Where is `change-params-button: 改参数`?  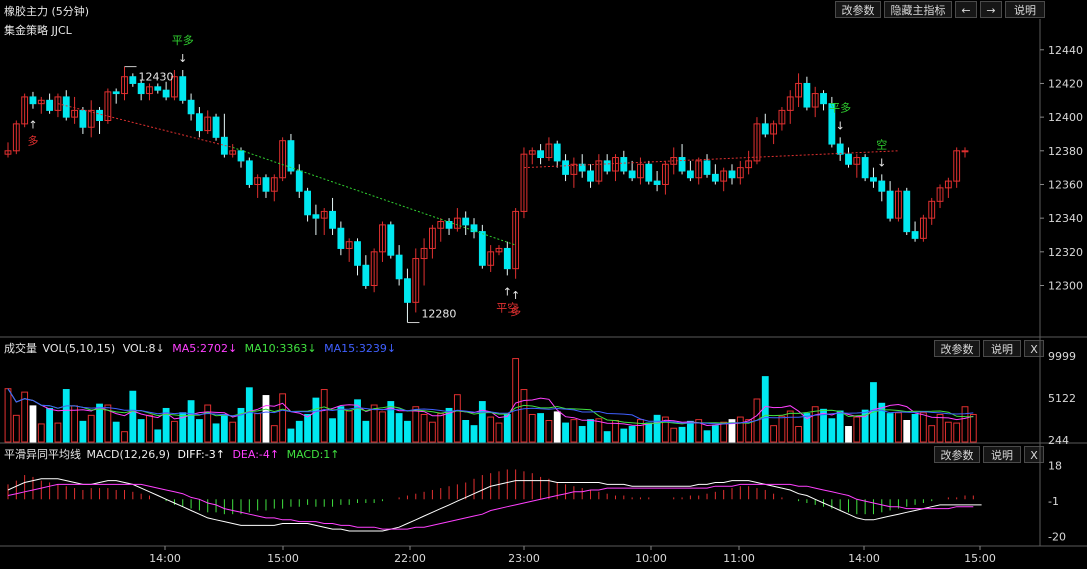 change-params-button: 改参数 is located at coordinates (858, 9).